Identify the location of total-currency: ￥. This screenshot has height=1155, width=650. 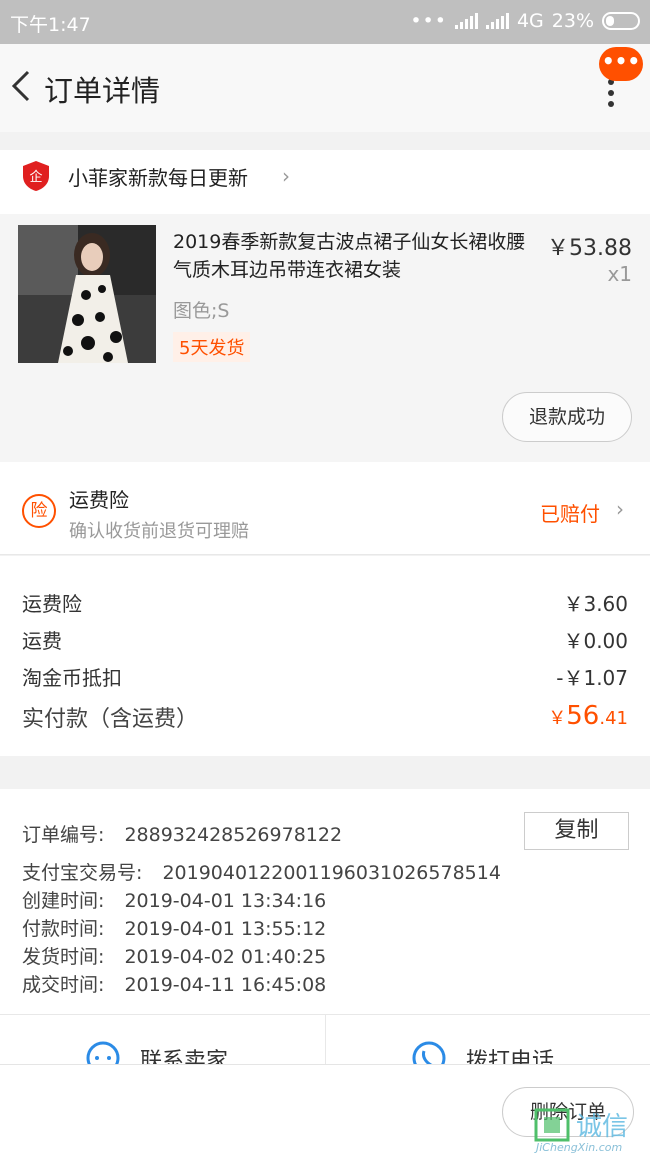
(557, 718).